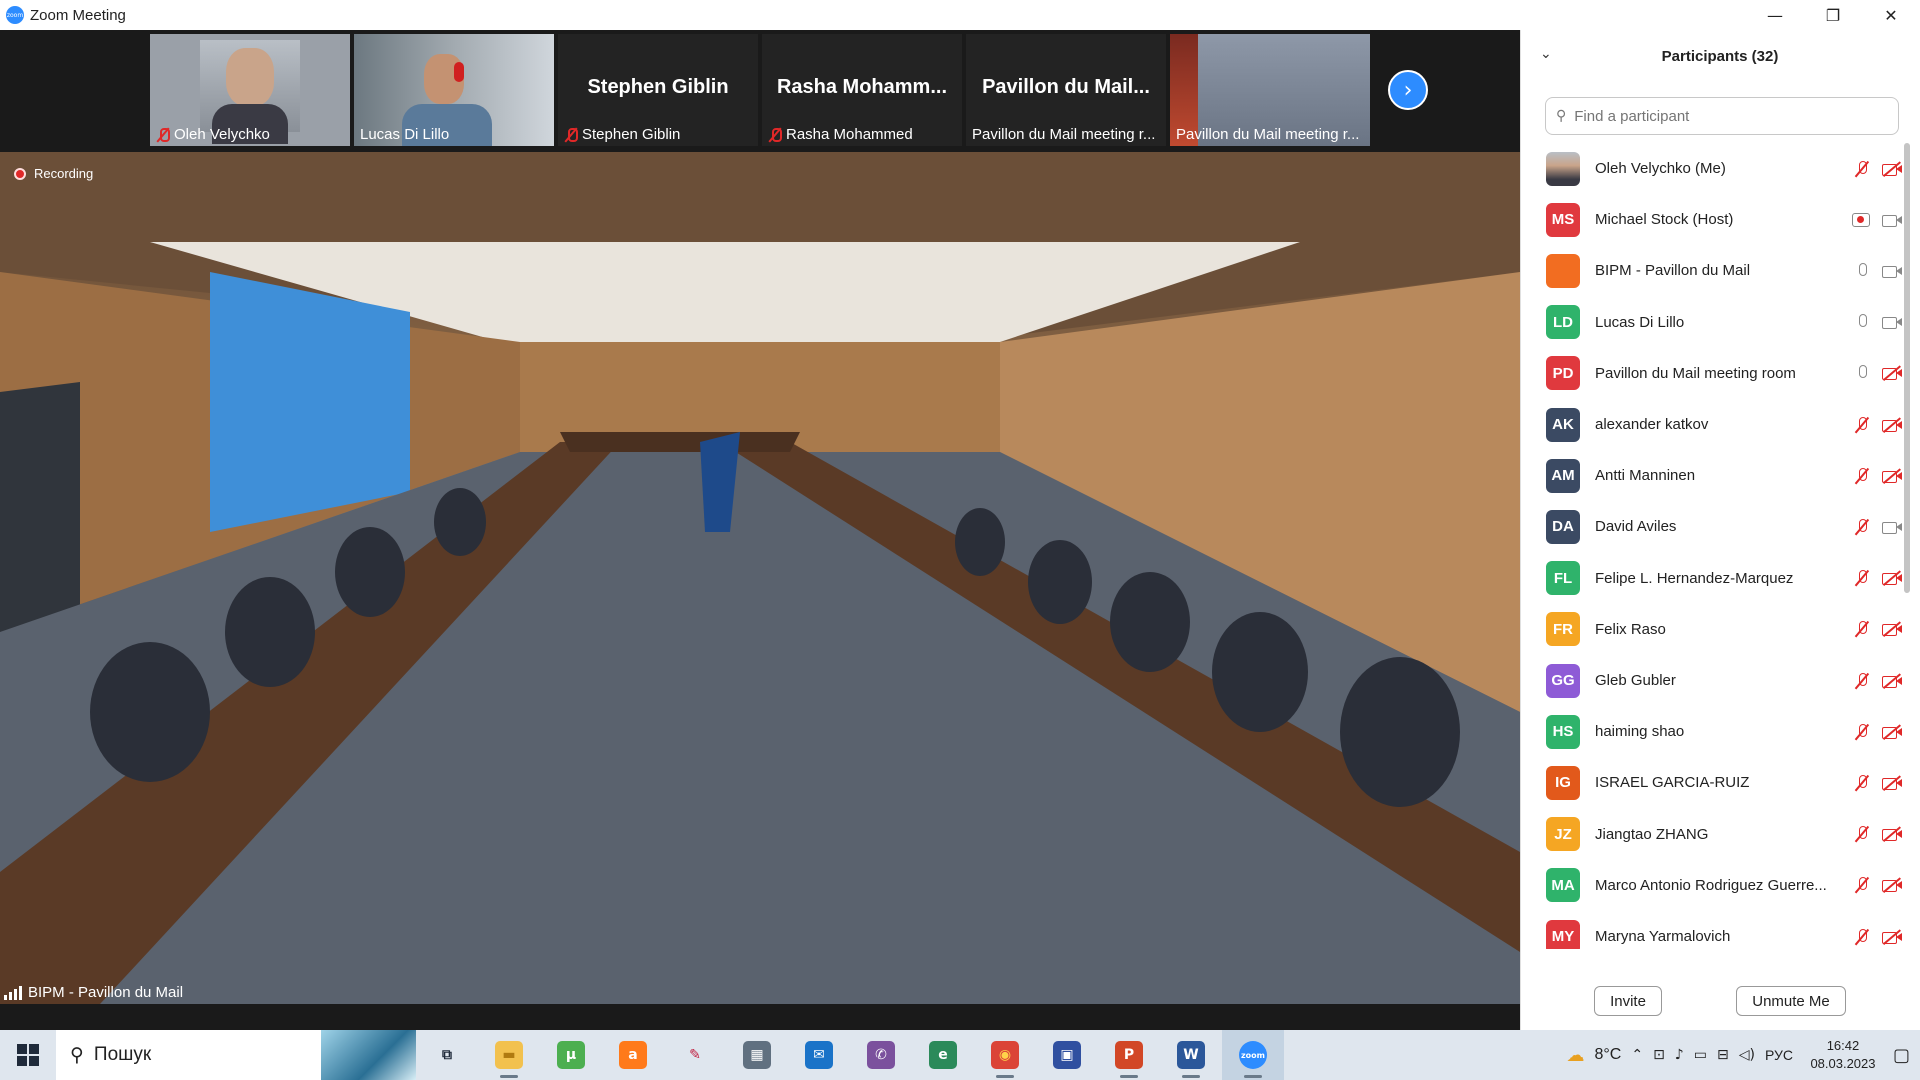 This screenshot has height=1080, width=1920. I want to click on thumbnail-oleh-velychko: Oleh Velychko, so click(250, 90).